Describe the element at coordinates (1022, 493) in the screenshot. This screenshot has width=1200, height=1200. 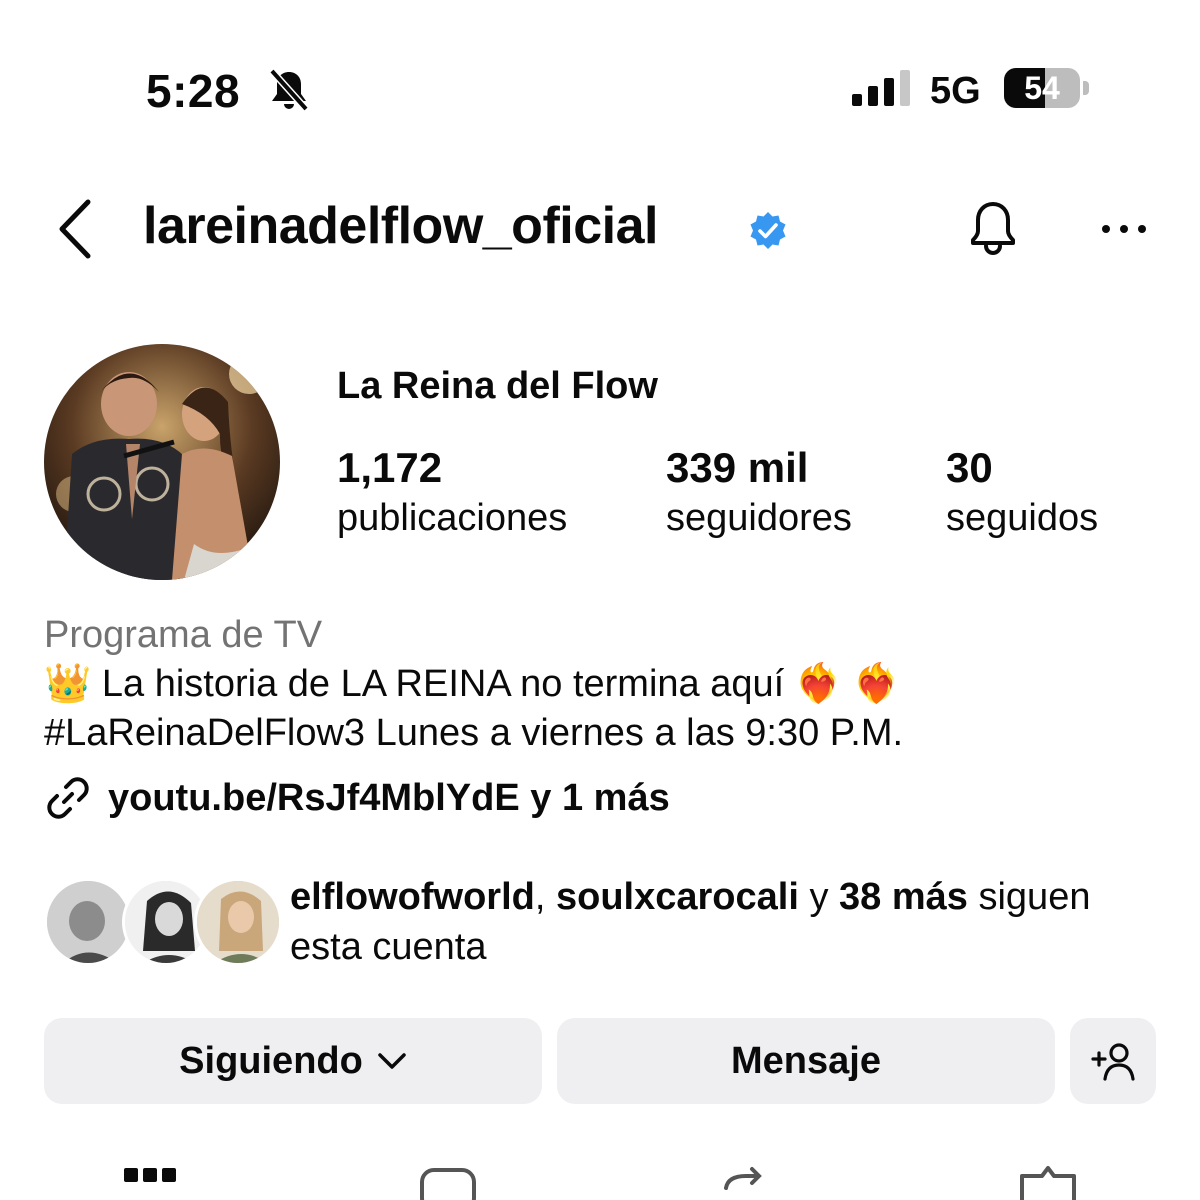
I see `stat-following: 30 seguidos` at that location.